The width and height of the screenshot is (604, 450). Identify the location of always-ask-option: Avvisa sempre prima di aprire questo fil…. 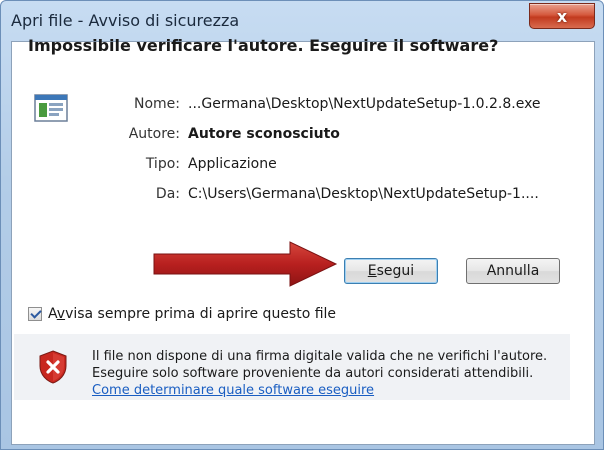
(182, 314).